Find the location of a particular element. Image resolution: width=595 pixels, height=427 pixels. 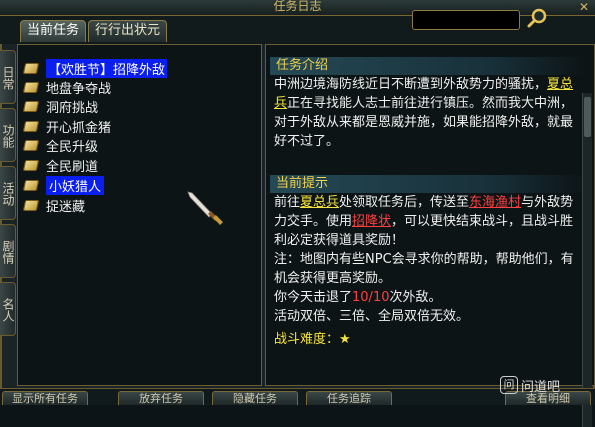

difficulty-star-icon: ★ is located at coordinates (345, 339).